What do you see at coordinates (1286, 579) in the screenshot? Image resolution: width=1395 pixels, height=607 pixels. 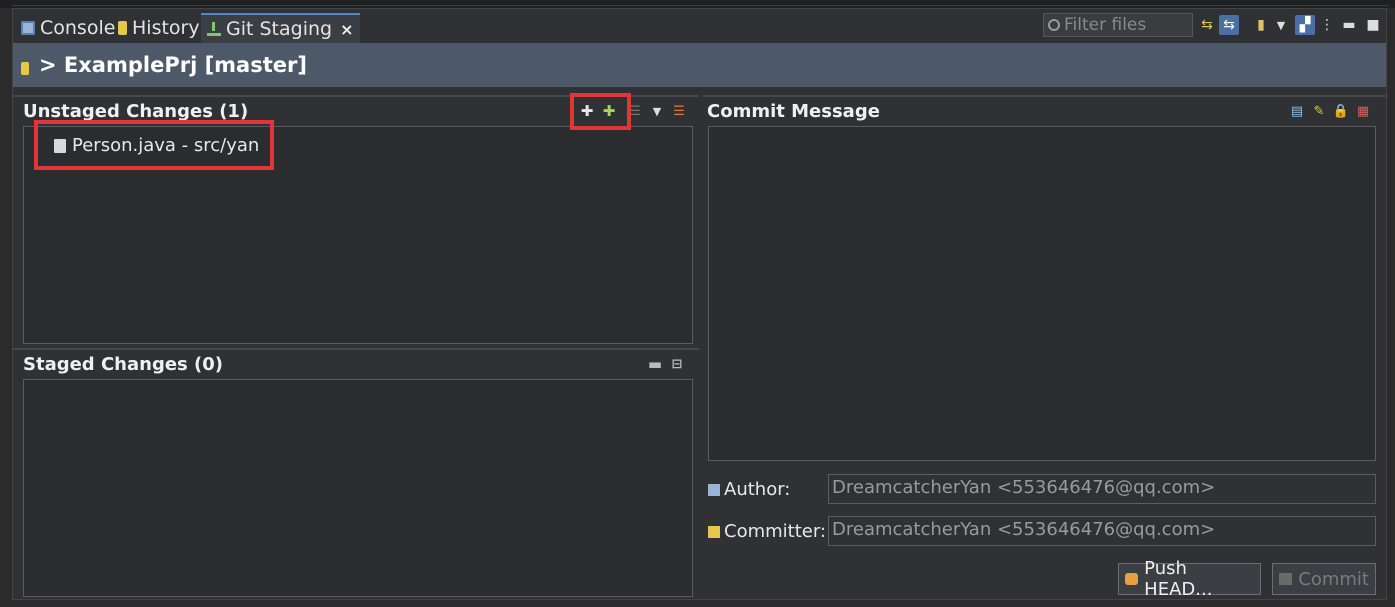 I see `commit-icon` at bounding box center [1286, 579].